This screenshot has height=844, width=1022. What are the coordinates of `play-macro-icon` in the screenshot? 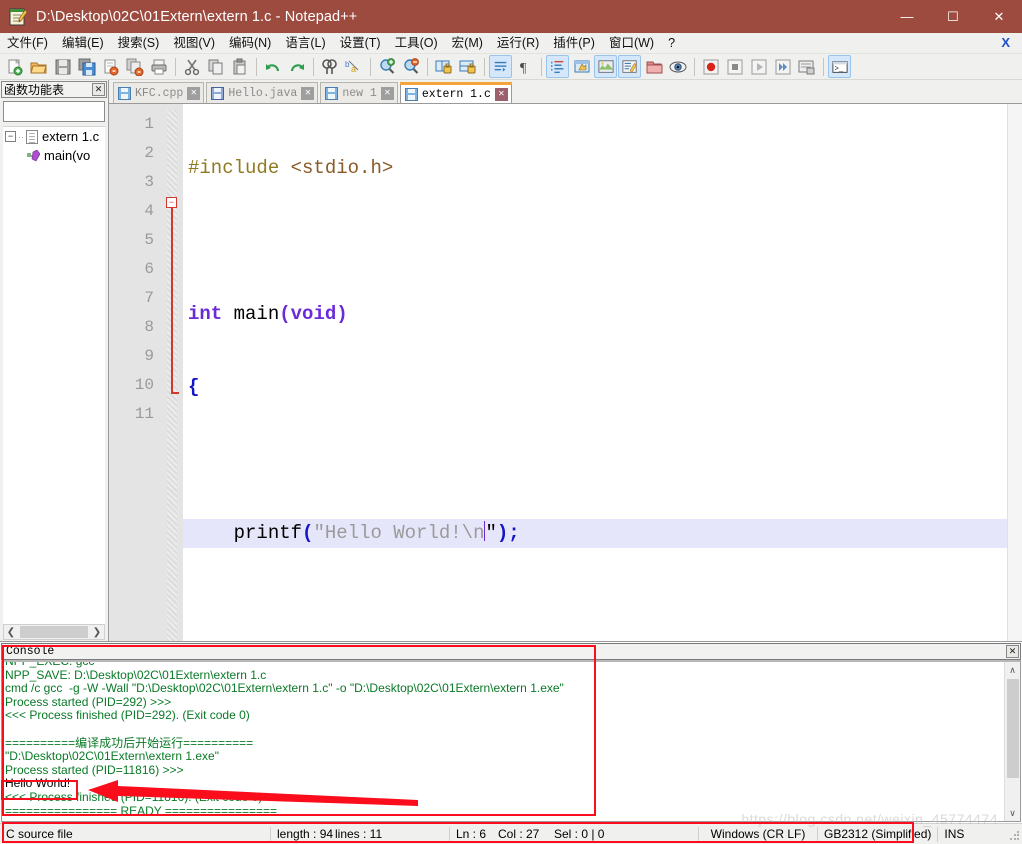 It's located at (758, 66).